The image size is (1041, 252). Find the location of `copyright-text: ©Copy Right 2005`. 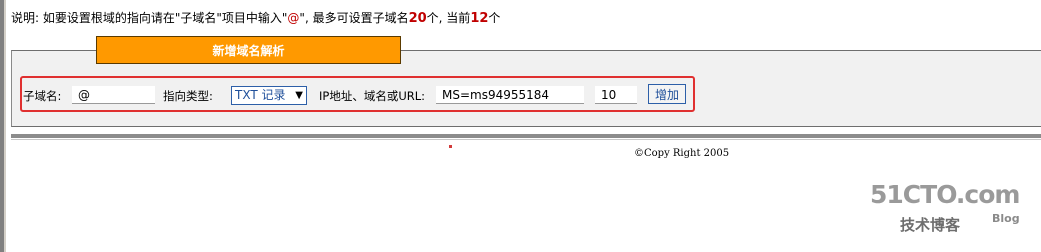

copyright-text: ©Copy Right 2005 is located at coordinates (682, 153).